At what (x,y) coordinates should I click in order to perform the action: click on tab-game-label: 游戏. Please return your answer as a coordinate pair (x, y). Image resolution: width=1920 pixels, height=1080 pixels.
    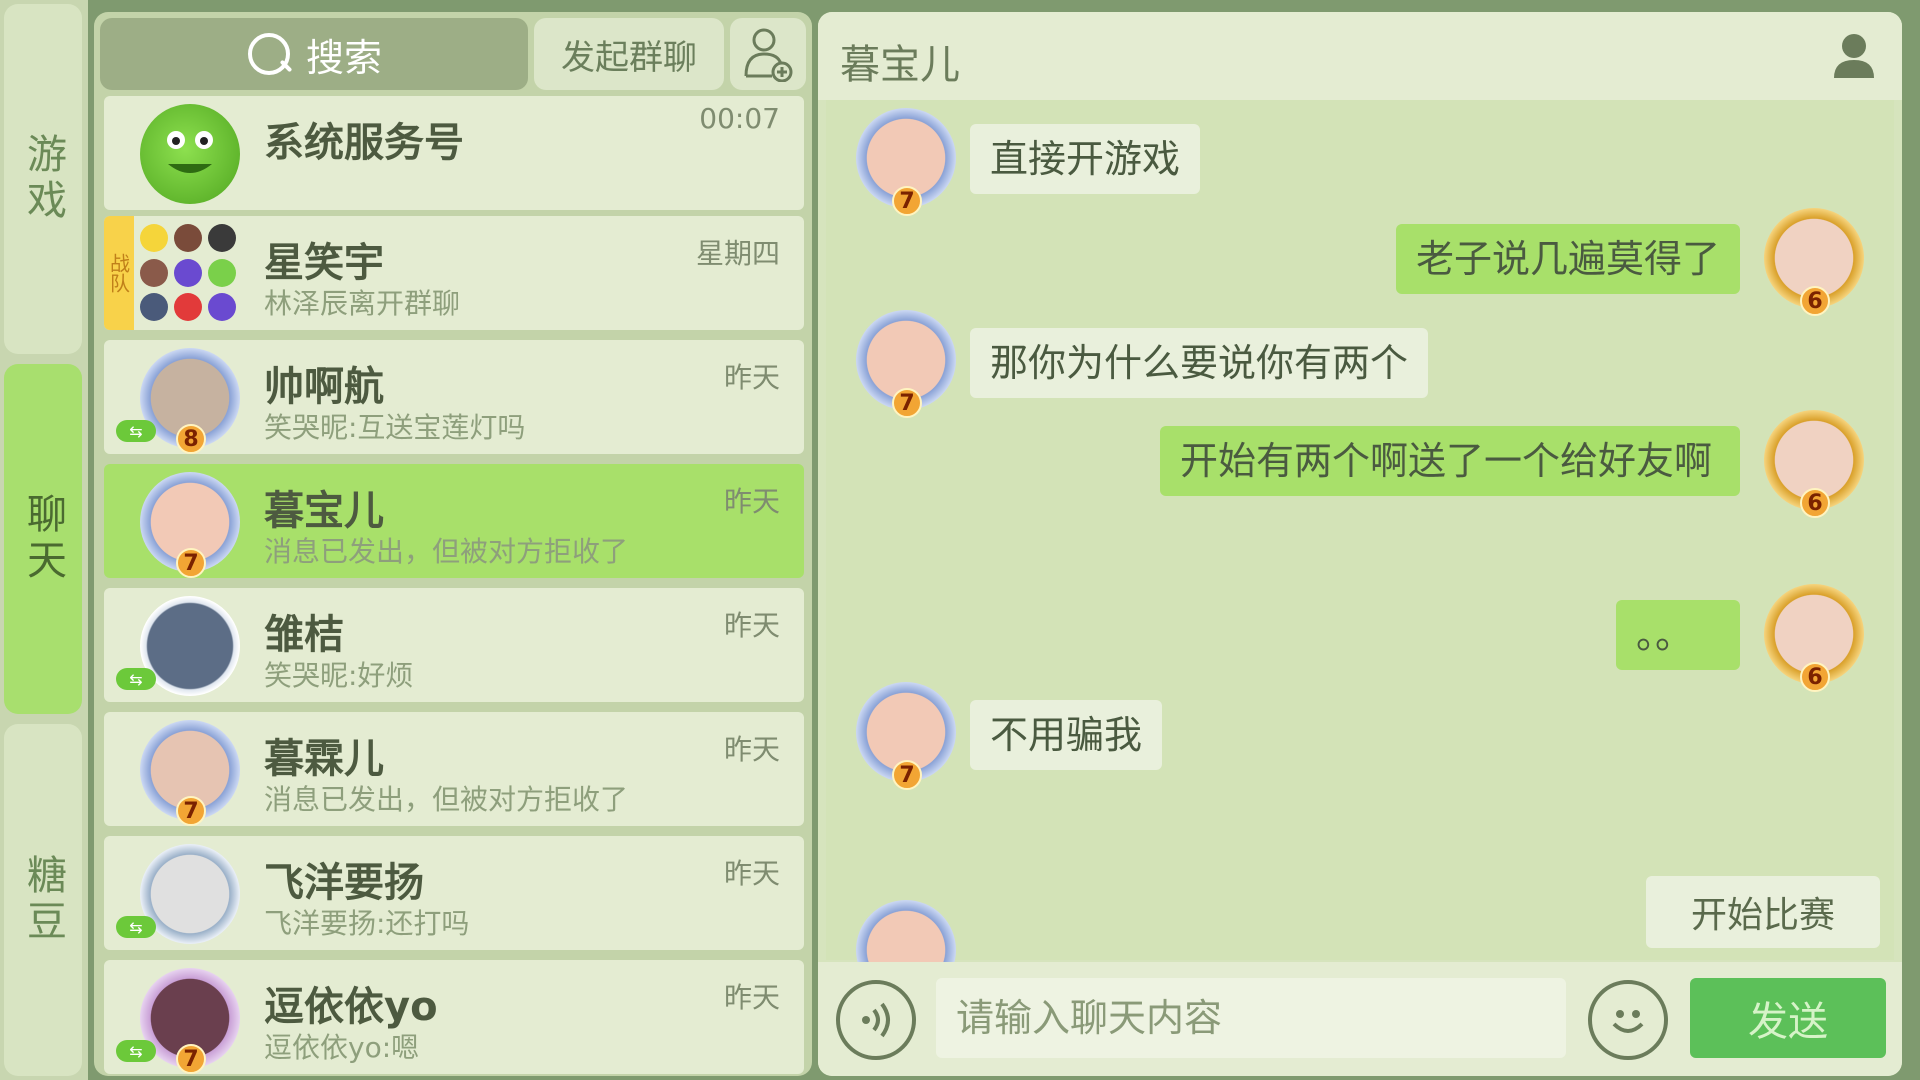
    Looking at the image, I should click on (43, 179).